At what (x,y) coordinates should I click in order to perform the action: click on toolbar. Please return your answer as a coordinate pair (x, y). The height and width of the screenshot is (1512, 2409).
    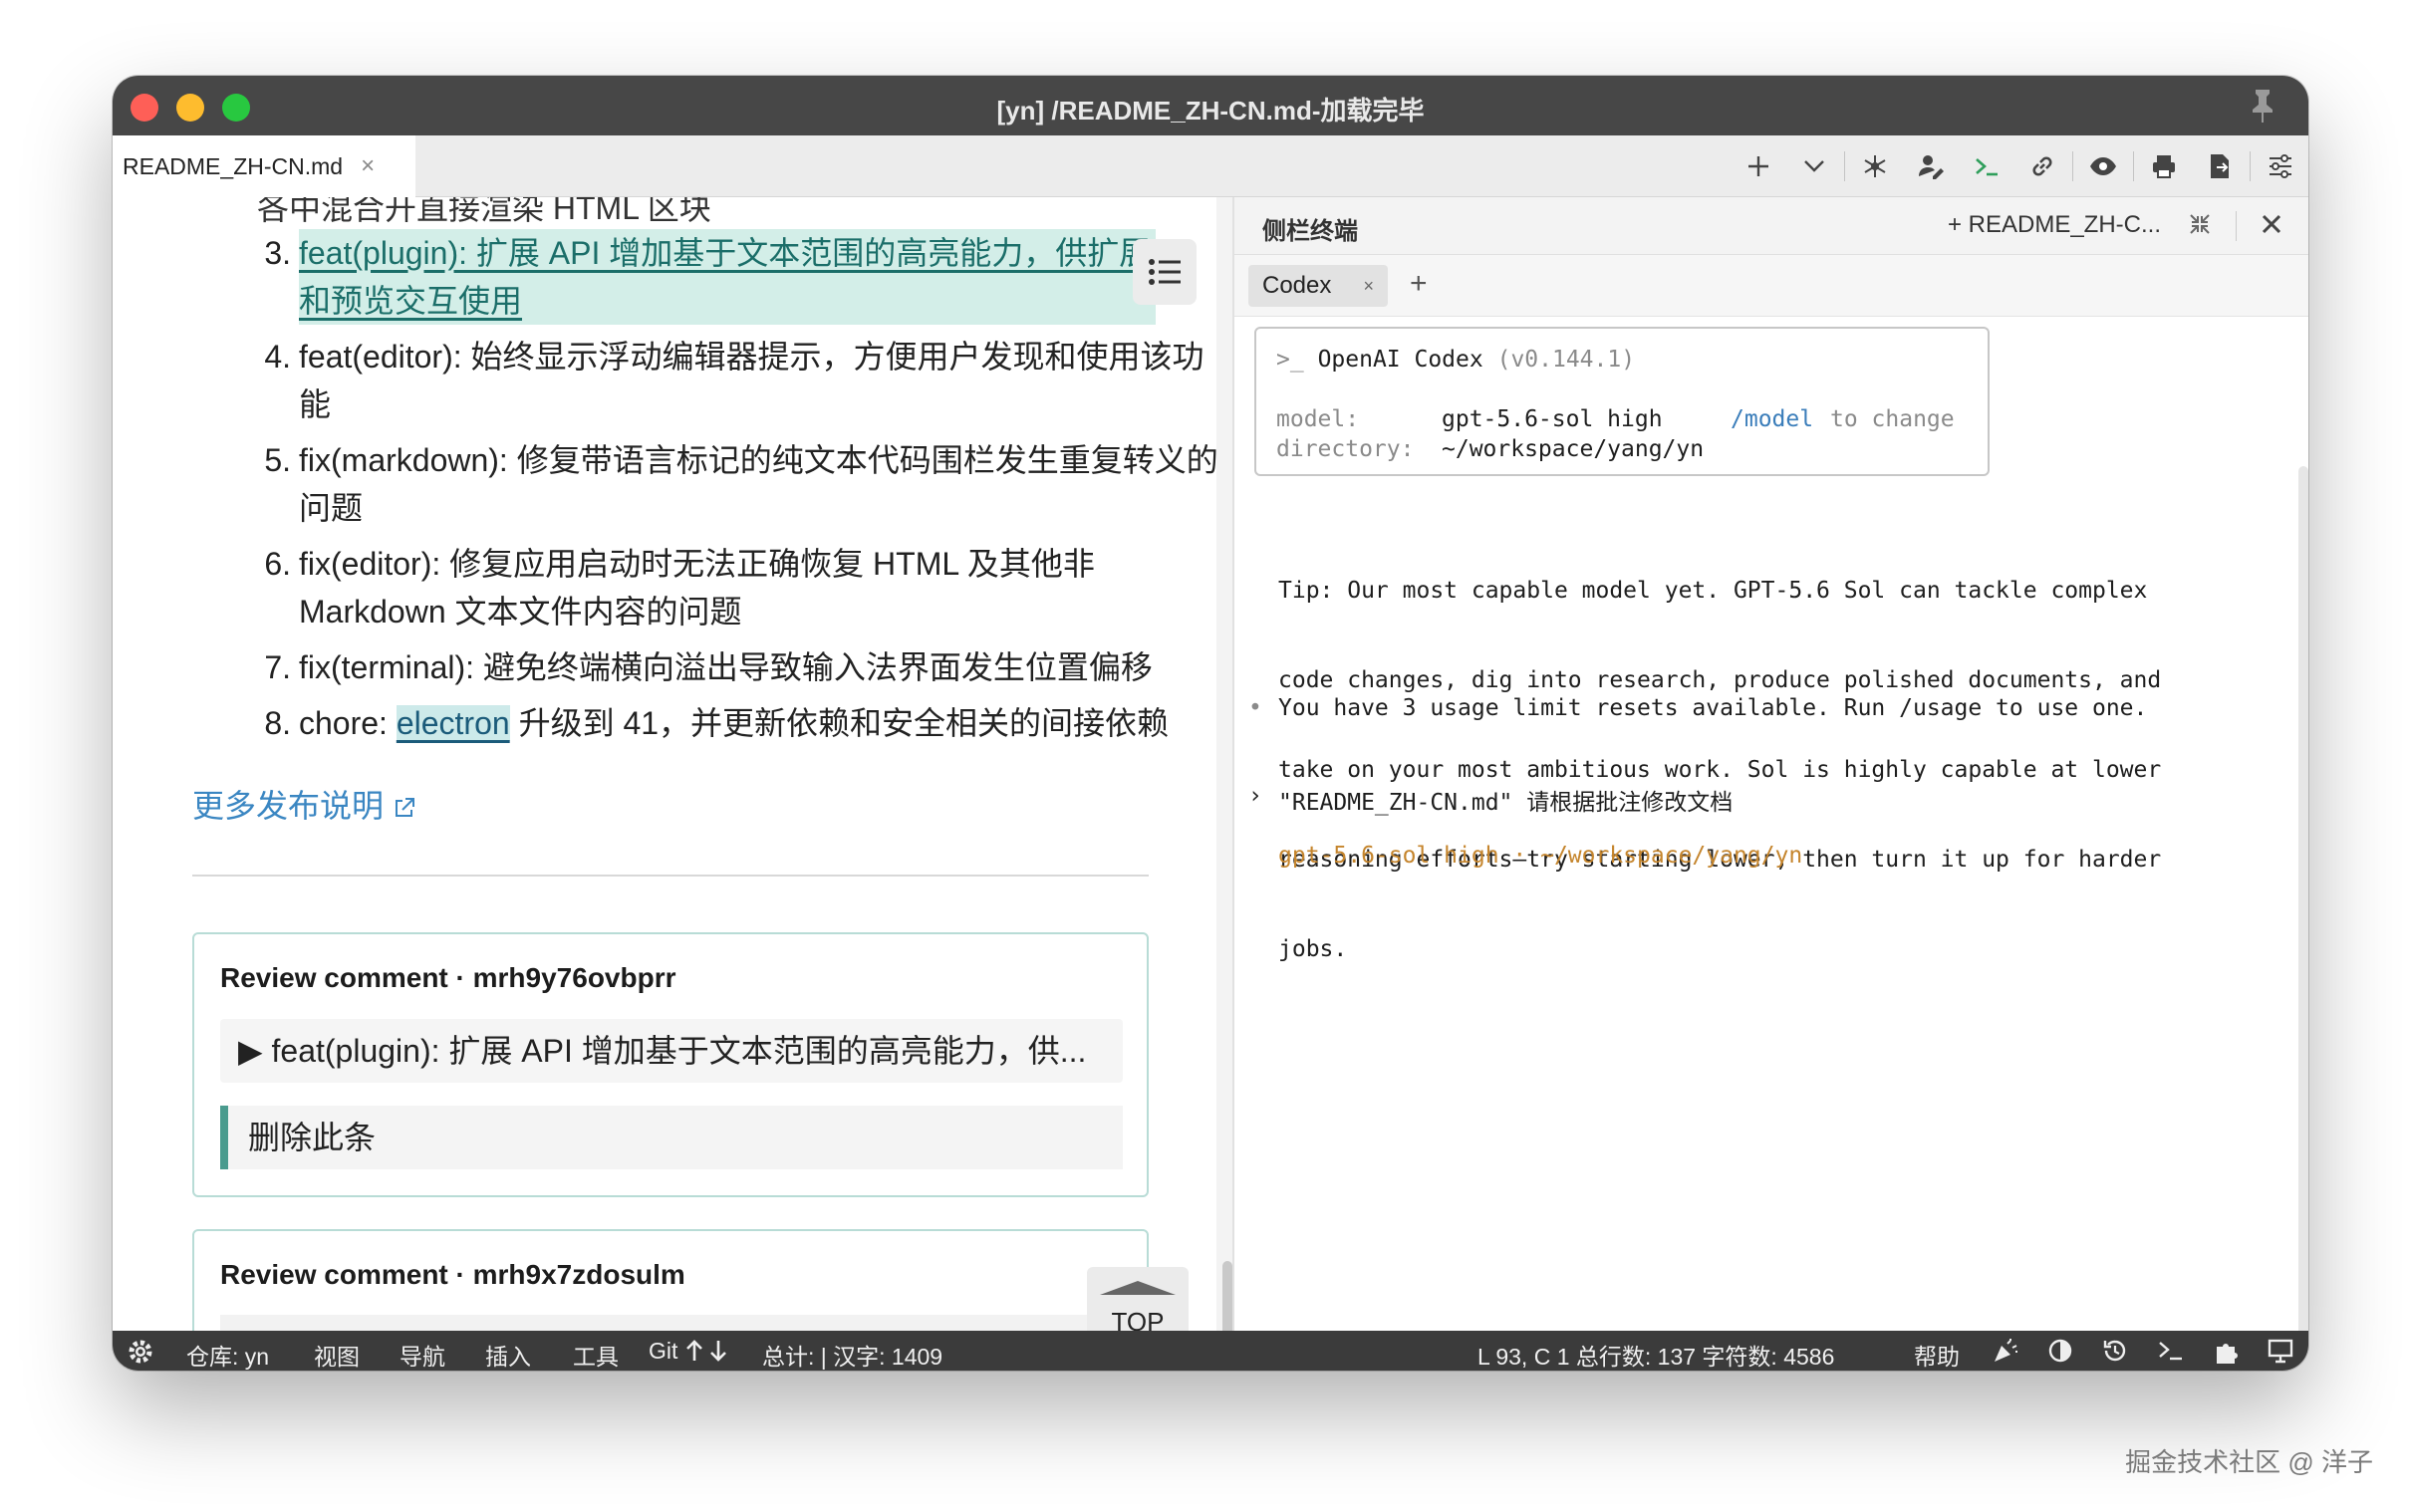
    Looking at the image, I should click on (2019, 166).